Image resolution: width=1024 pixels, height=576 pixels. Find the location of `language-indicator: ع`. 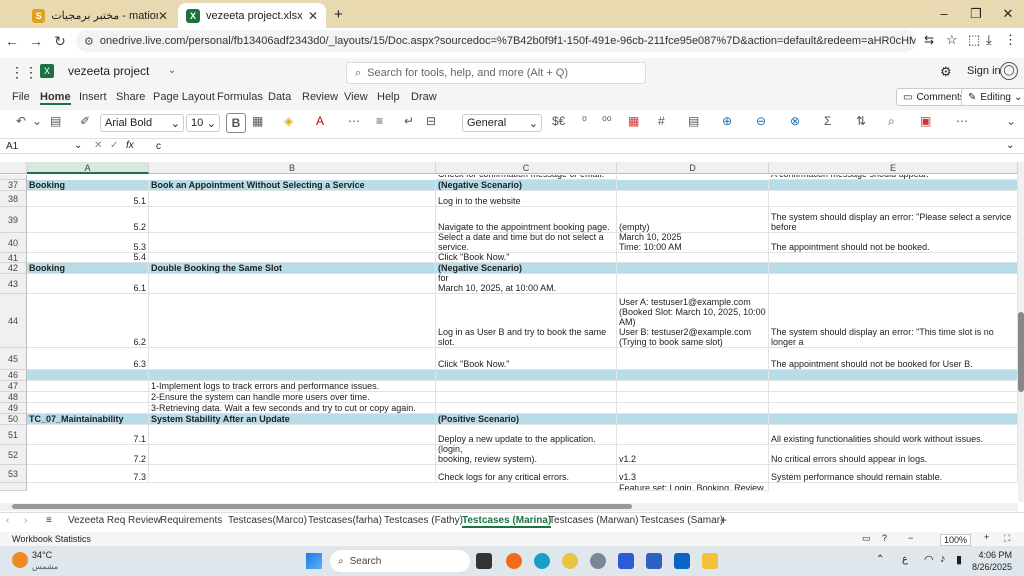

language-indicator: ع is located at coordinates (905, 559).